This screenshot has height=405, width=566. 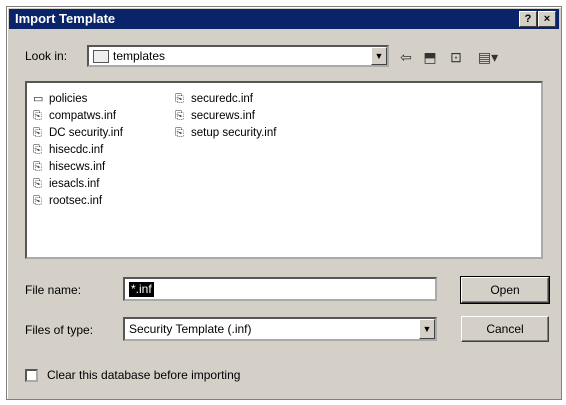 What do you see at coordinates (78, 133) in the screenshot?
I see `list-item: ⎘ DC security.inf` at bounding box center [78, 133].